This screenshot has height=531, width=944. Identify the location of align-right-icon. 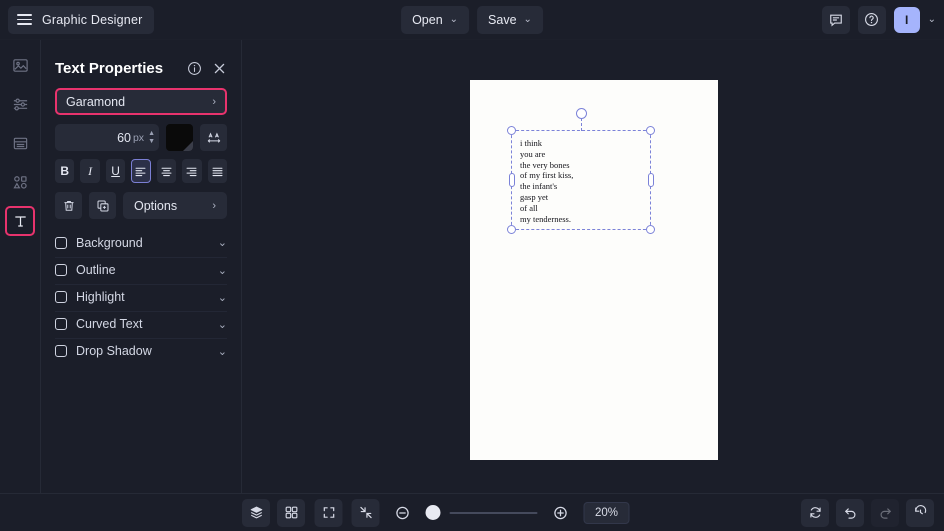
(191, 171).